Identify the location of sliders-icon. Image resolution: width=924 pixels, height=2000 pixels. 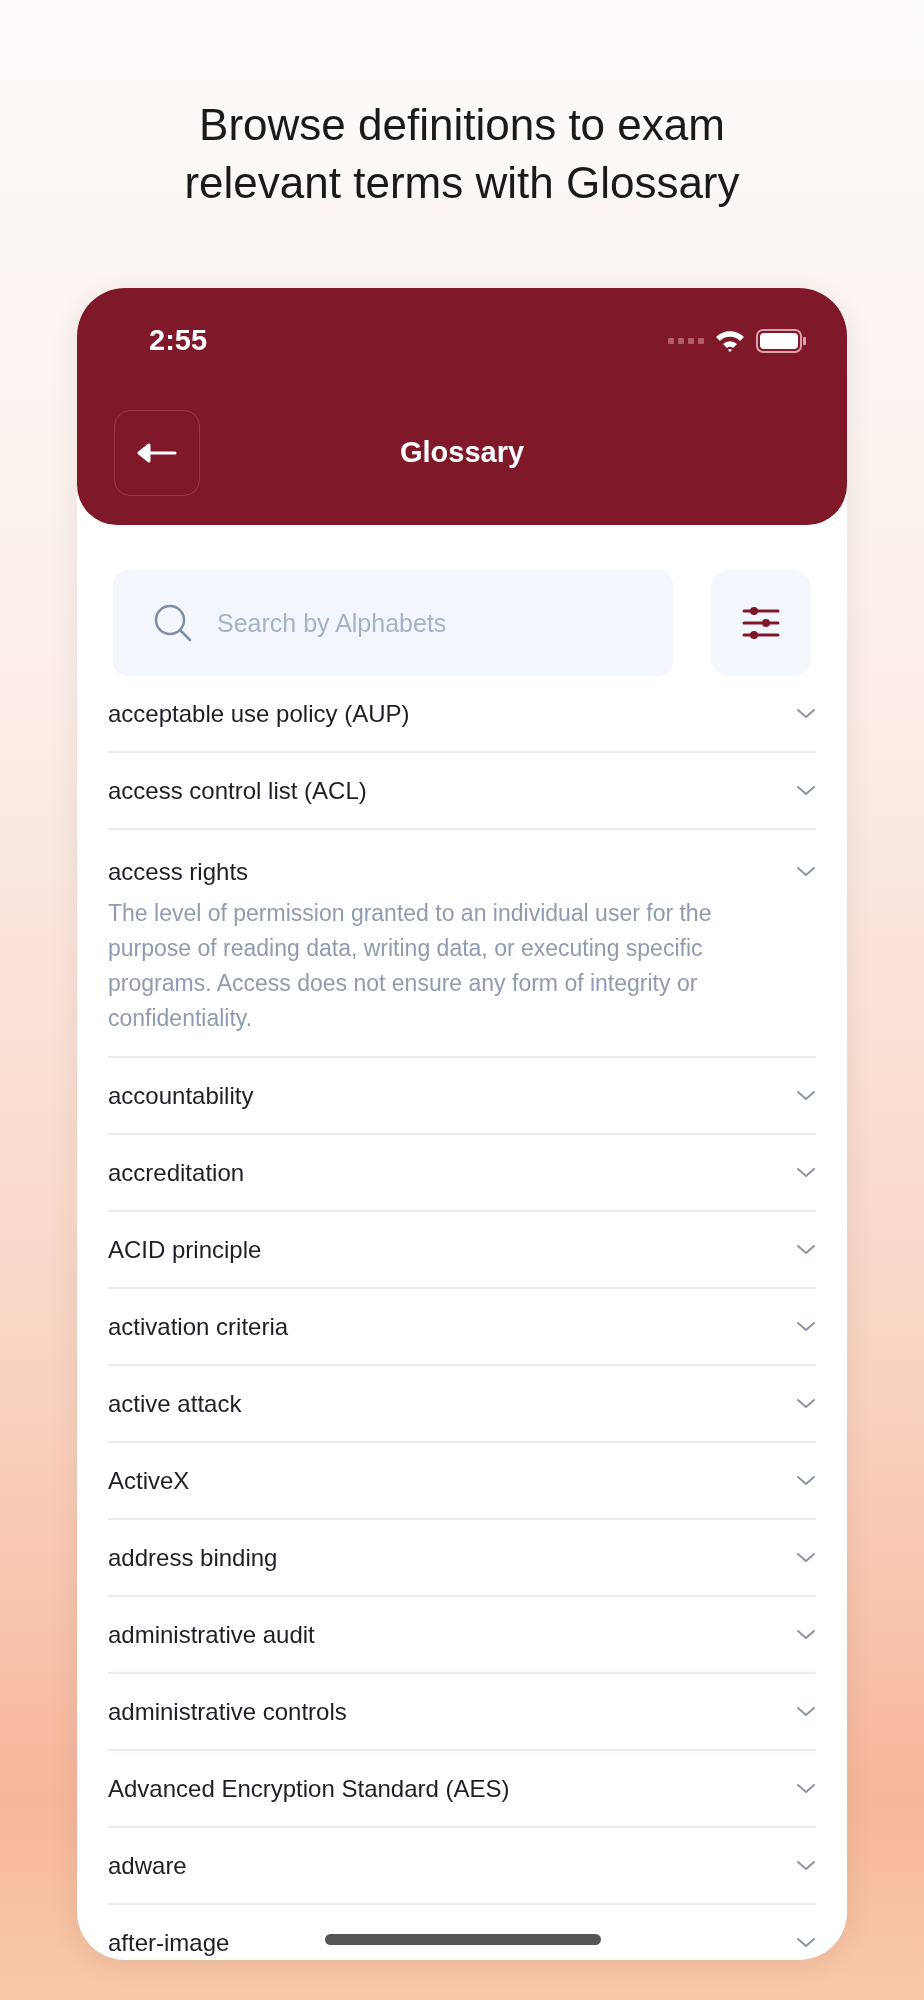
(761, 623).